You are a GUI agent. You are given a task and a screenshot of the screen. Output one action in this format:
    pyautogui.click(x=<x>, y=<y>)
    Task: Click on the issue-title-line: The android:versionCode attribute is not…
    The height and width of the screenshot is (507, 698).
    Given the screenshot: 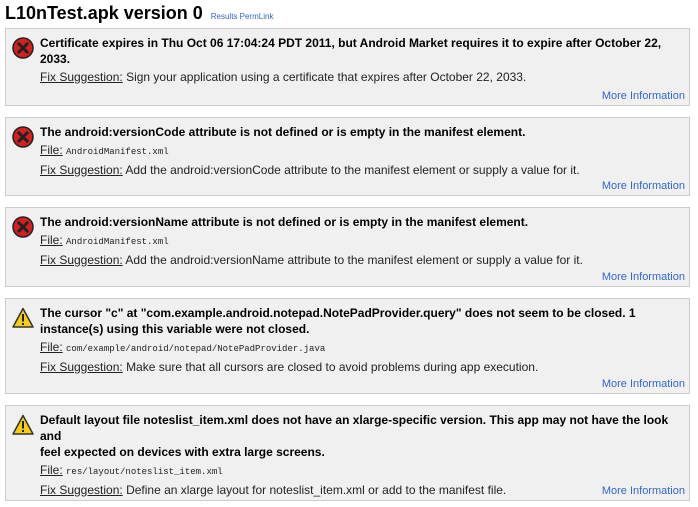 What is the action you would take?
    pyautogui.click(x=283, y=132)
    